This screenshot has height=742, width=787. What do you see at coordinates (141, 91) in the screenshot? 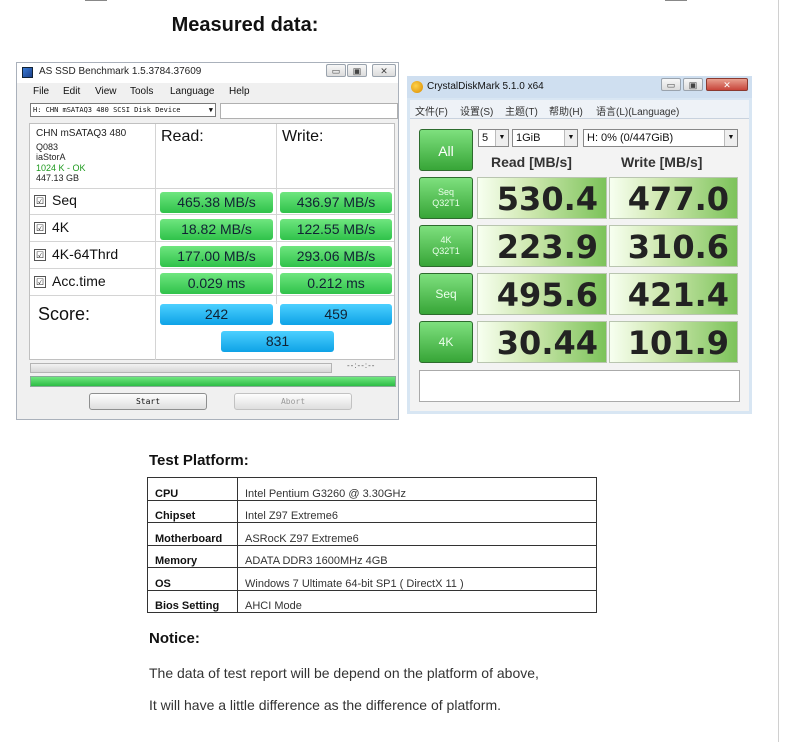
I see `menu-tools: Tools` at bounding box center [141, 91].